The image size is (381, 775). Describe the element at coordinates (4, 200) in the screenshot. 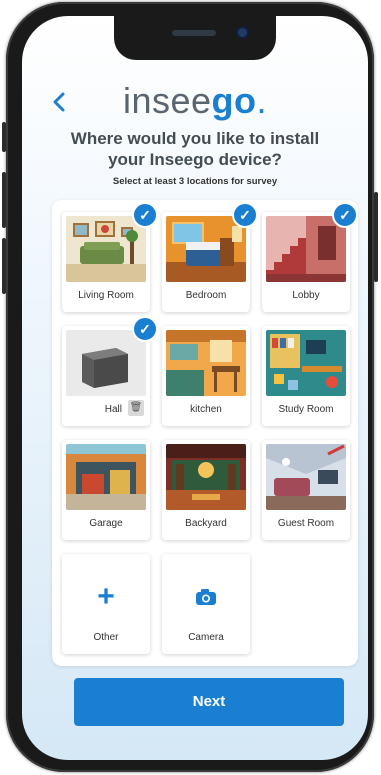

I see `volume-up-button` at that location.